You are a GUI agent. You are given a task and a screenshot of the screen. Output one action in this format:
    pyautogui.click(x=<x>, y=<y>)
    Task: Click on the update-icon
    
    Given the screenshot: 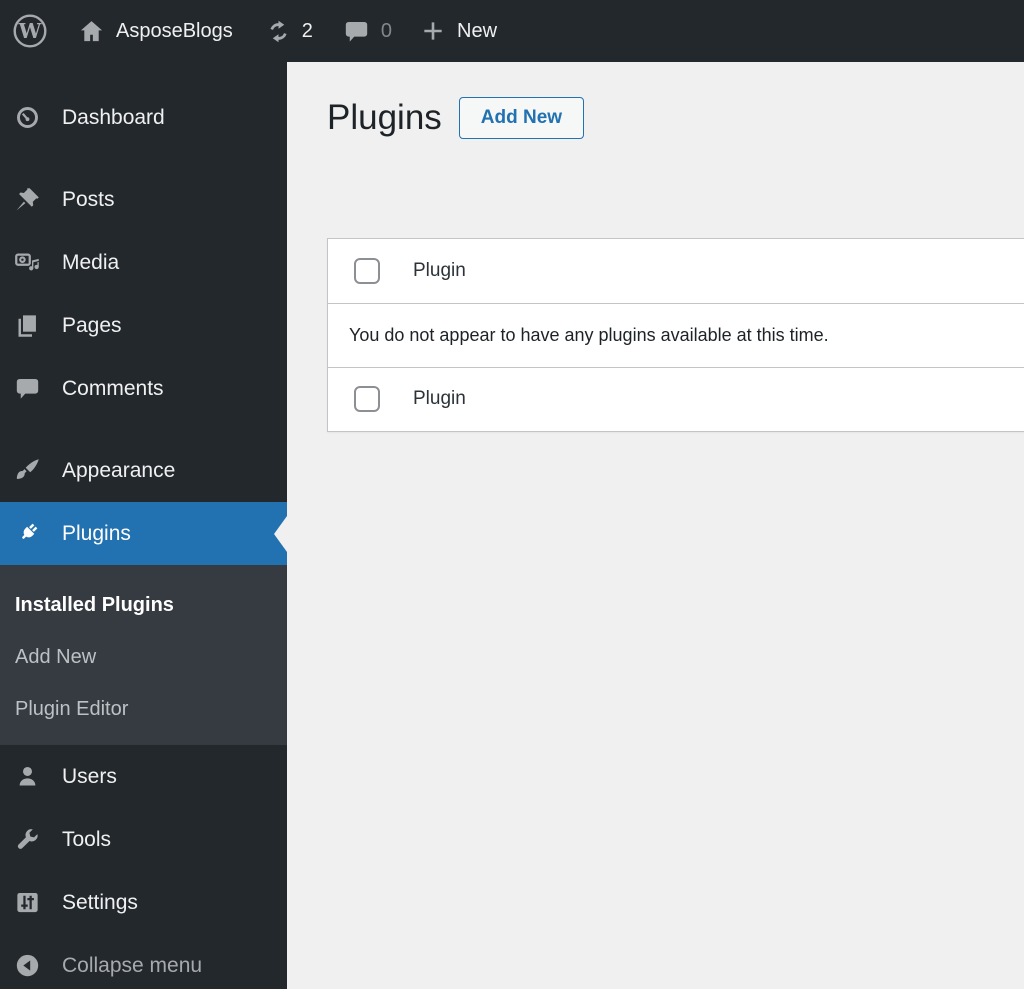 What is the action you would take?
    pyautogui.click(x=278, y=31)
    